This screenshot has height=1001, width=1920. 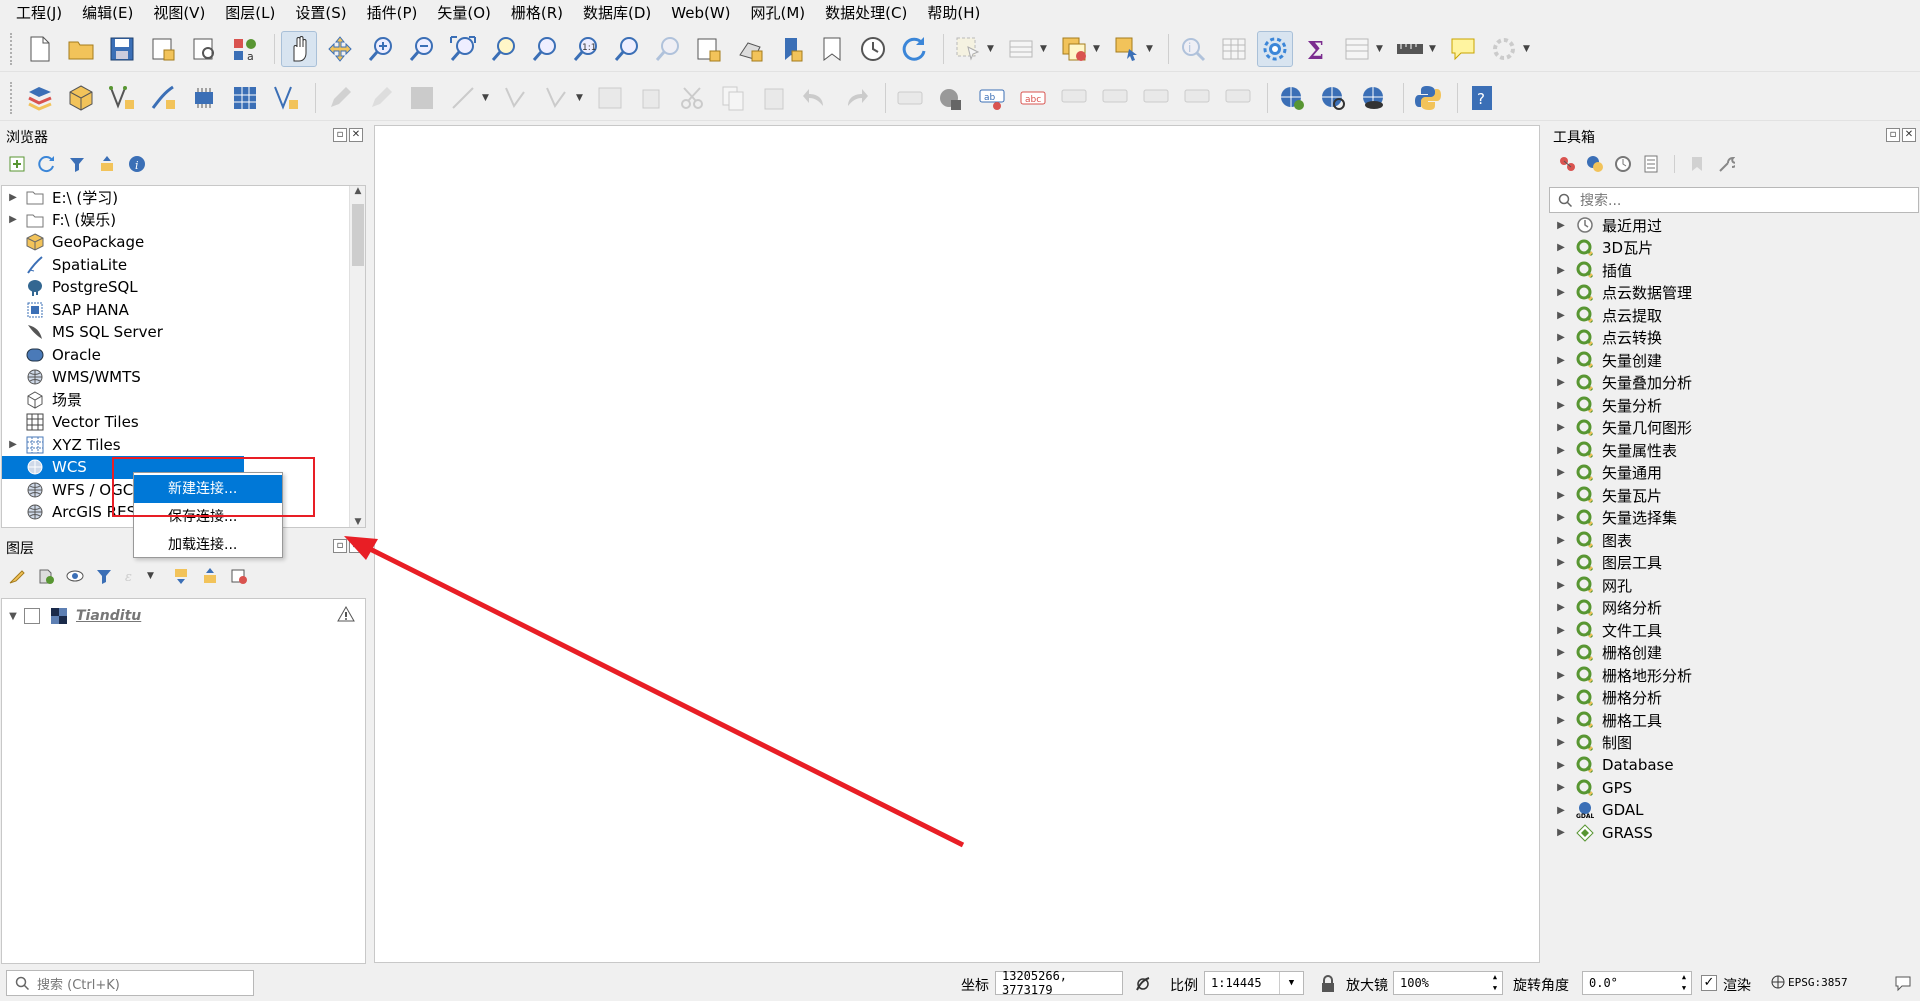 What do you see at coordinates (617, 13) in the screenshot?
I see `menu-database: 数据库(D)` at bounding box center [617, 13].